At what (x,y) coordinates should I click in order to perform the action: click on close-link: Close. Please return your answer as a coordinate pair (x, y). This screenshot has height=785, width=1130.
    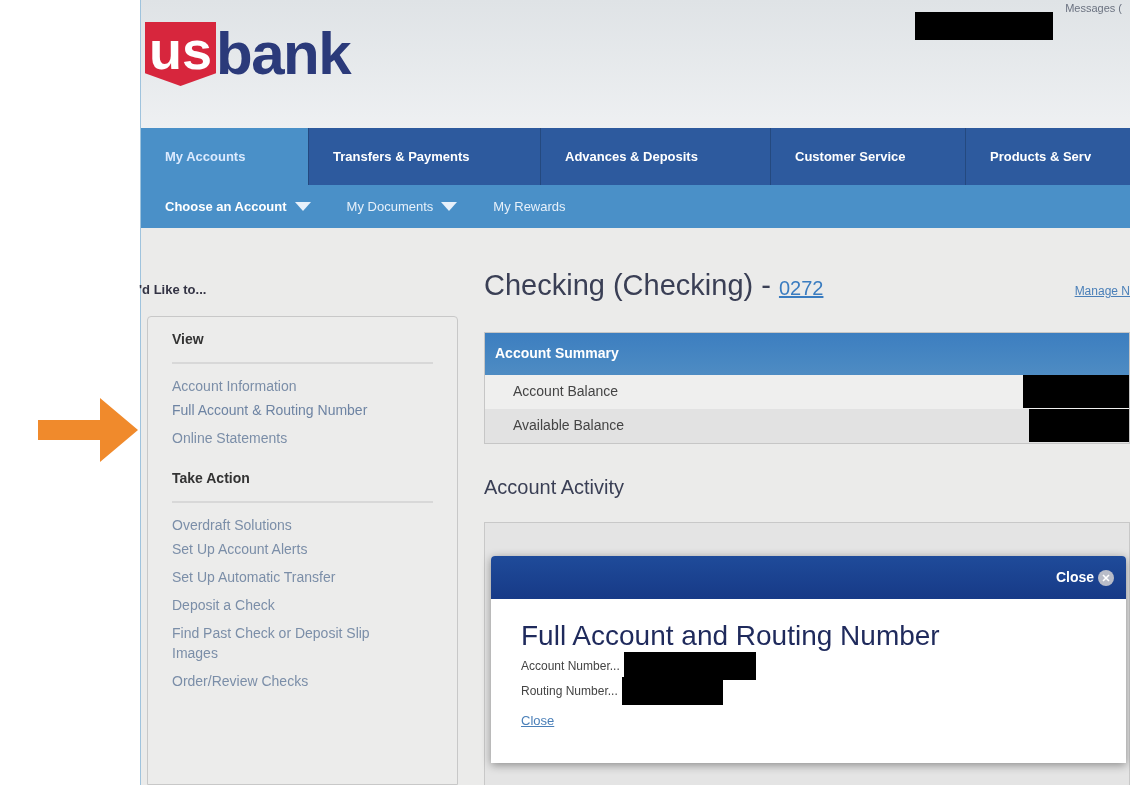
    Looking at the image, I should click on (538, 721).